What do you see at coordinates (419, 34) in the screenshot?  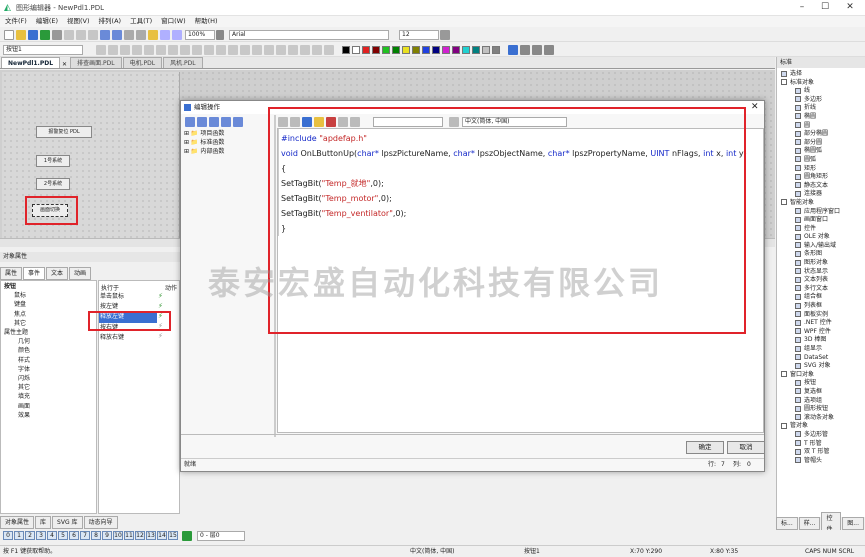 I see `font-size-select: 12` at bounding box center [419, 34].